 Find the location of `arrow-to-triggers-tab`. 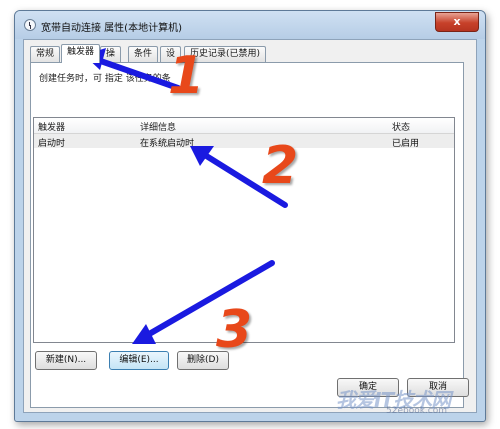

arrow-to-triggers-tab is located at coordinates (135, 73).